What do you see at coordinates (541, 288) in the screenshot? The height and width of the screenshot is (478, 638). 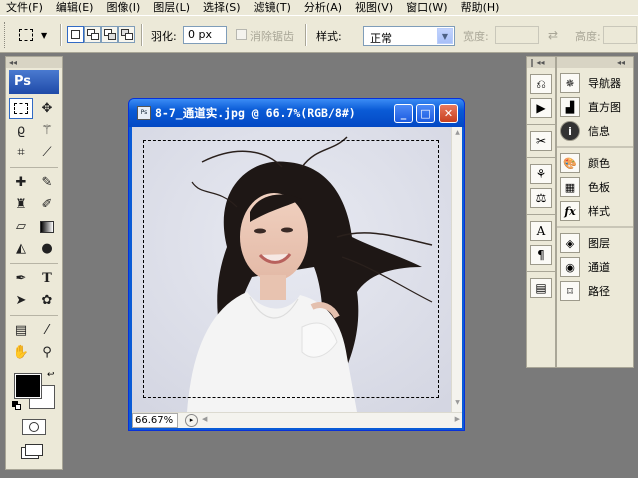 I see `layer-comps-icon: ▤` at bounding box center [541, 288].